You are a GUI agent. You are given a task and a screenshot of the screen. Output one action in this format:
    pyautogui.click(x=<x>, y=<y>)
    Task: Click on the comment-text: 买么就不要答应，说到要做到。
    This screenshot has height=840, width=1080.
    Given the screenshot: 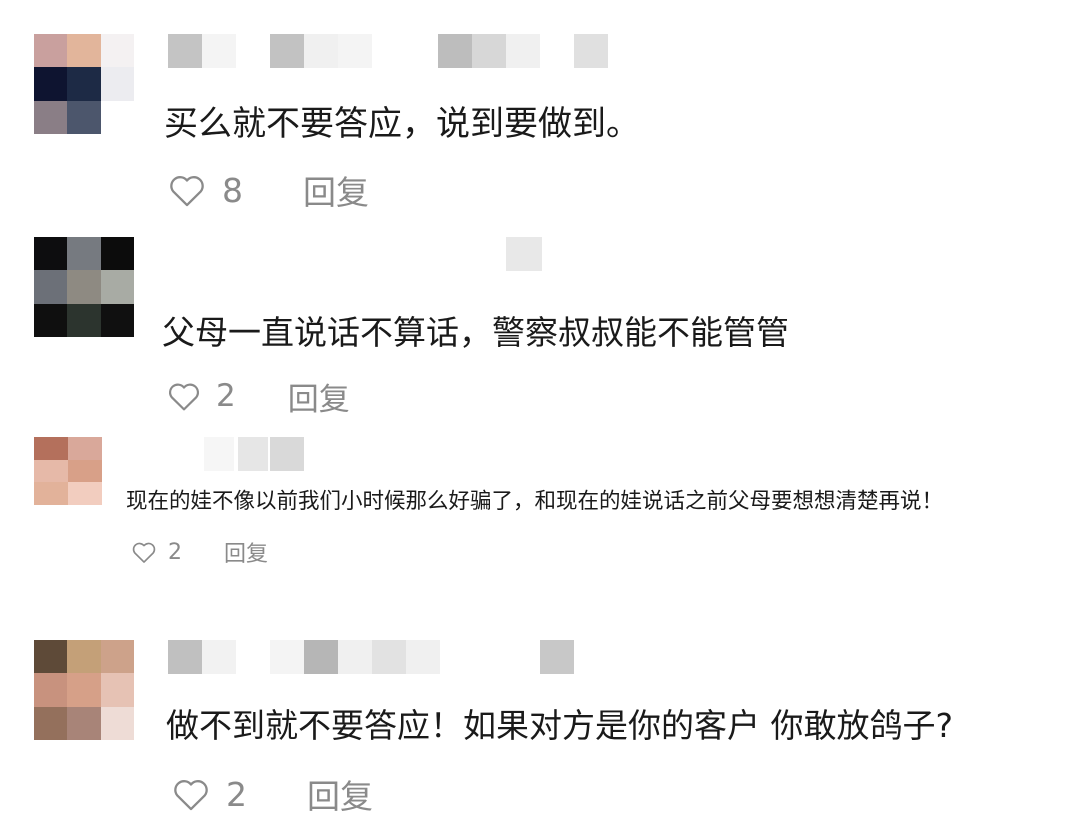 What is the action you would take?
    pyautogui.click(x=402, y=124)
    